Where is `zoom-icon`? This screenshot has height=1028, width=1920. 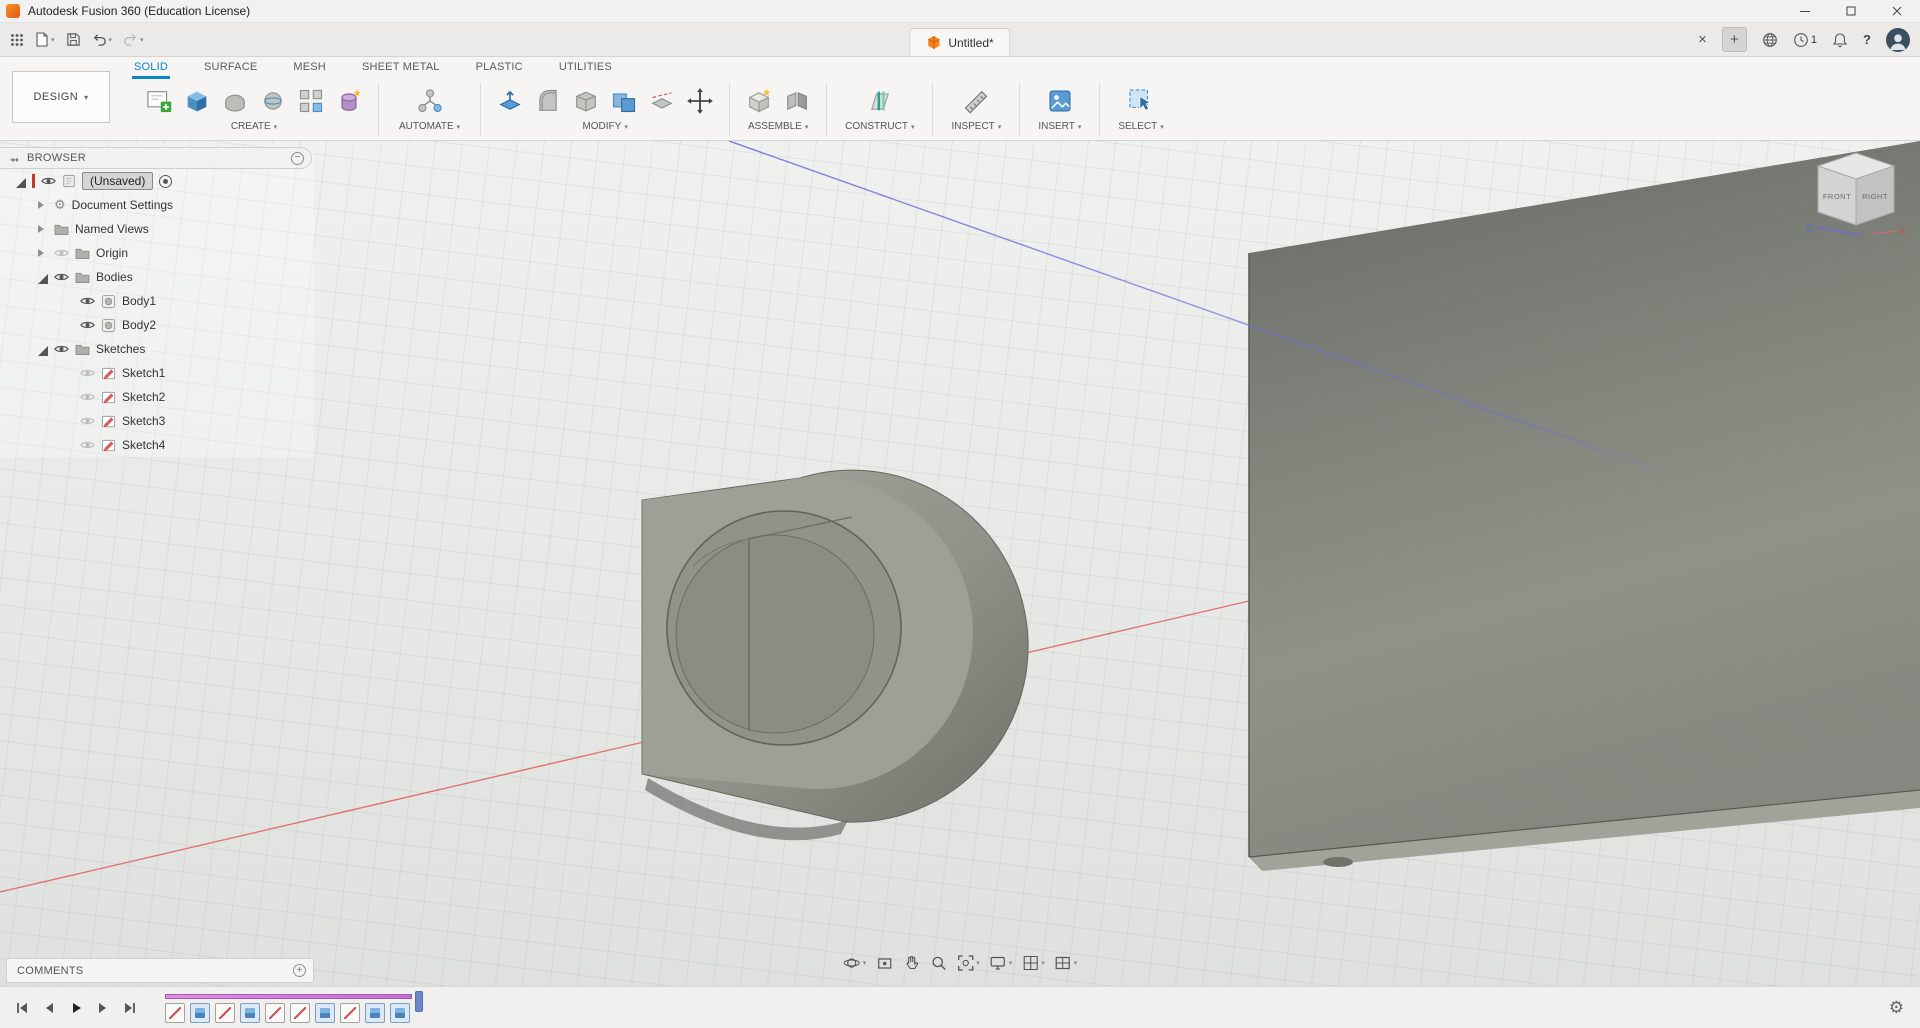
zoom-icon is located at coordinates (938, 963).